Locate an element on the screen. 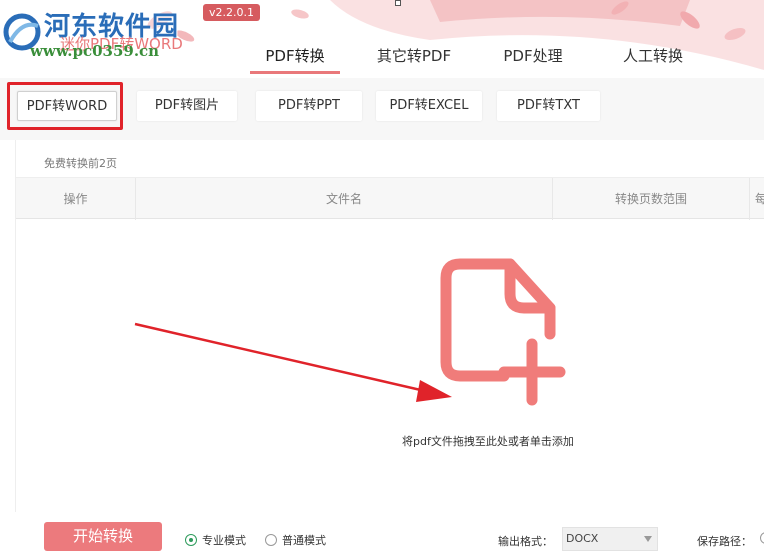 Image resolution: width=764 pixels, height=551 pixels. tab-other-to-pdf: 其它转PDF is located at coordinates (414, 59).